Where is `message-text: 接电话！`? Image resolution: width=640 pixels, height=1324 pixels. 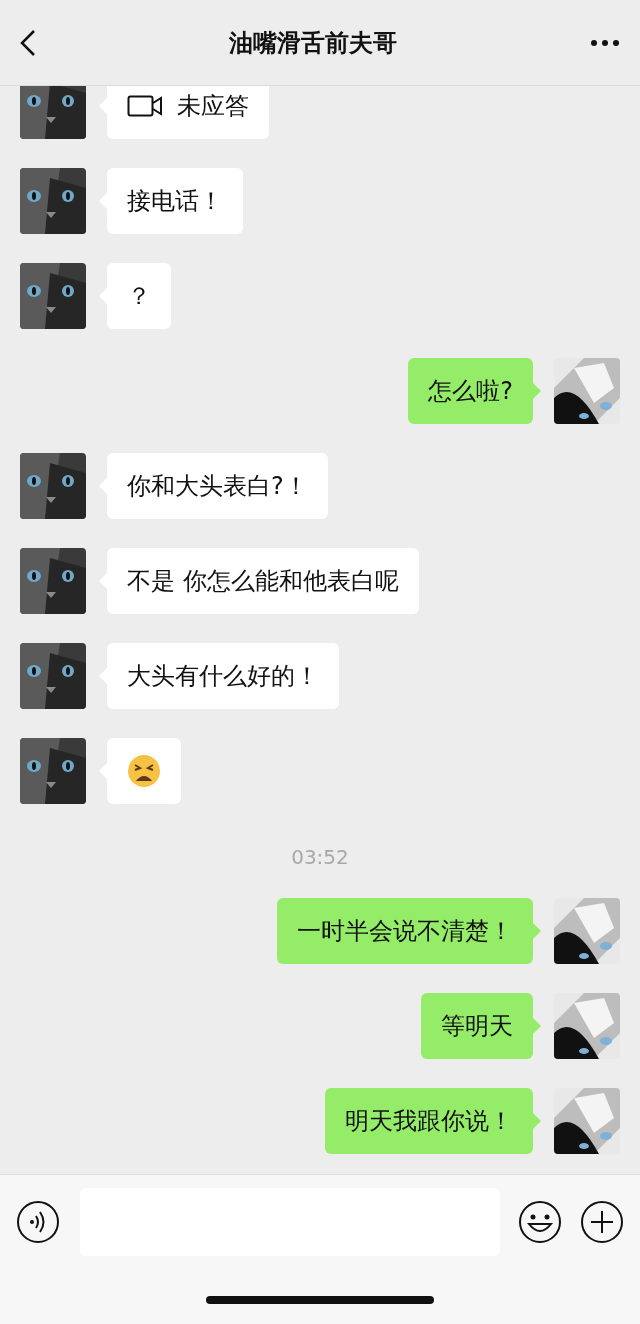 message-text: 接电话！ is located at coordinates (175, 201).